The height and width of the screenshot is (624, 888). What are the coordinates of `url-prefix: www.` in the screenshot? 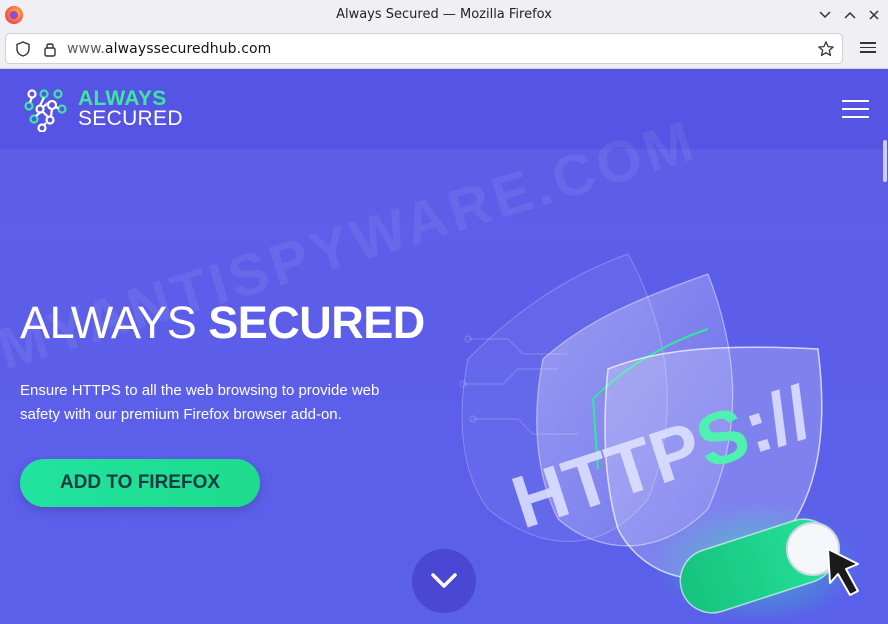 It's located at (86, 49).